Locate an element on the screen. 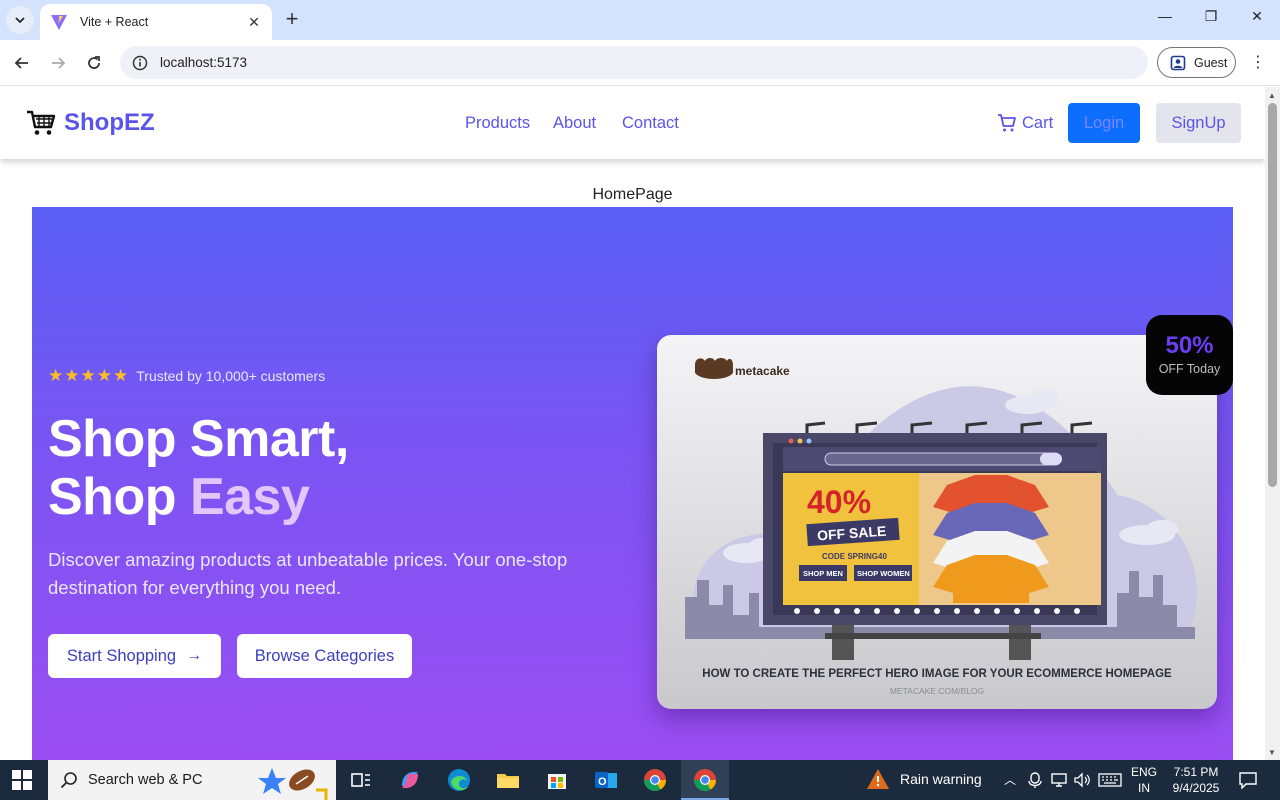 This screenshot has width=1280, height=800. start-shopping-label: Start Shopping is located at coordinates (121, 655).